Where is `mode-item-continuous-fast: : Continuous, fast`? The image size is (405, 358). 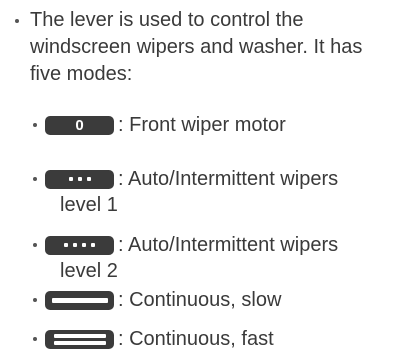 mode-item-continuous-fast: : Continuous, fast is located at coordinates (153, 339).